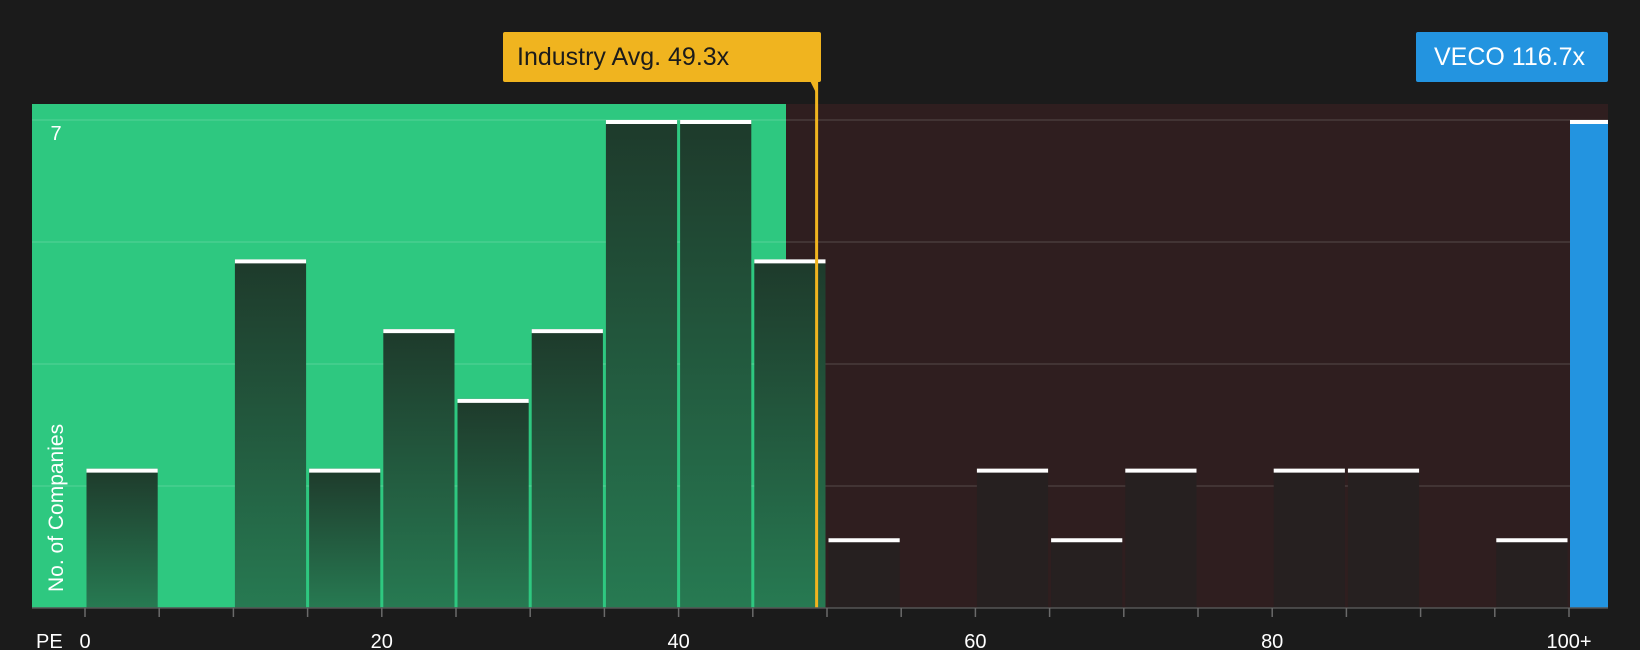  I want to click on x-tick-label: 100+, so click(1568, 640).